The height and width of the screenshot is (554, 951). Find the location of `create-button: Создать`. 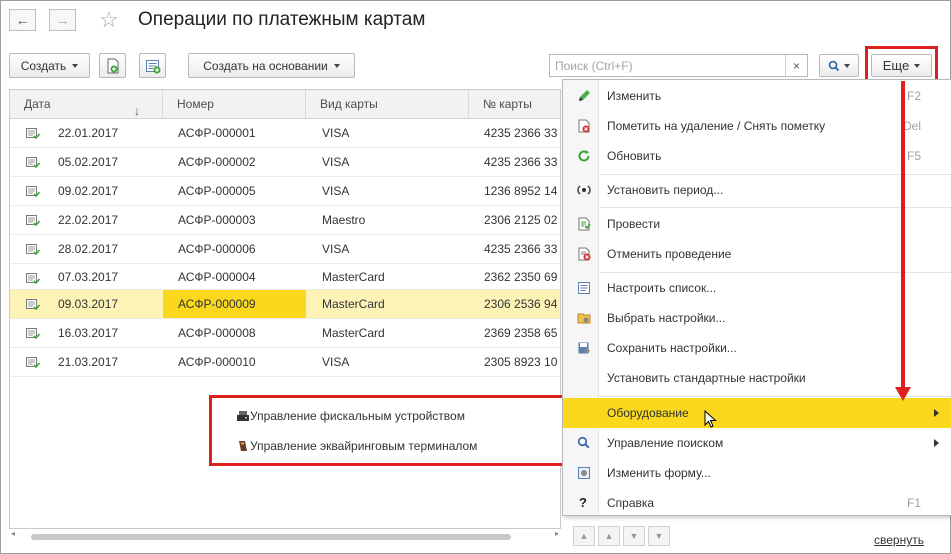

create-button: Создать is located at coordinates (49, 65).